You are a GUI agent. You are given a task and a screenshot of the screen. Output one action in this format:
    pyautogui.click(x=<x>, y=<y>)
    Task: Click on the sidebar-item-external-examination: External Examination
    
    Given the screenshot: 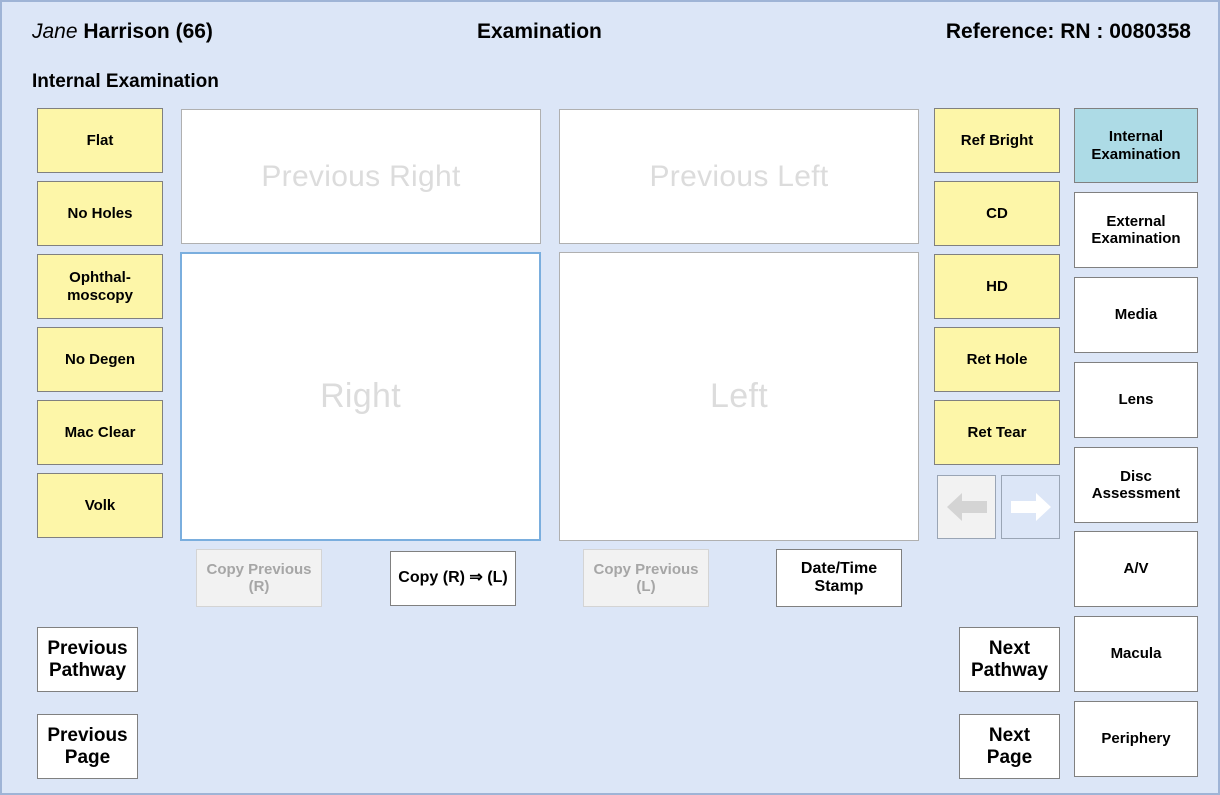 What is the action you would take?
    pyautogui.click(x=1136, y=230)
    